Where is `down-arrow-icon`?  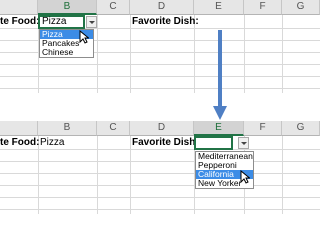
down-arrow-icon is located at coordinates (220, 75).